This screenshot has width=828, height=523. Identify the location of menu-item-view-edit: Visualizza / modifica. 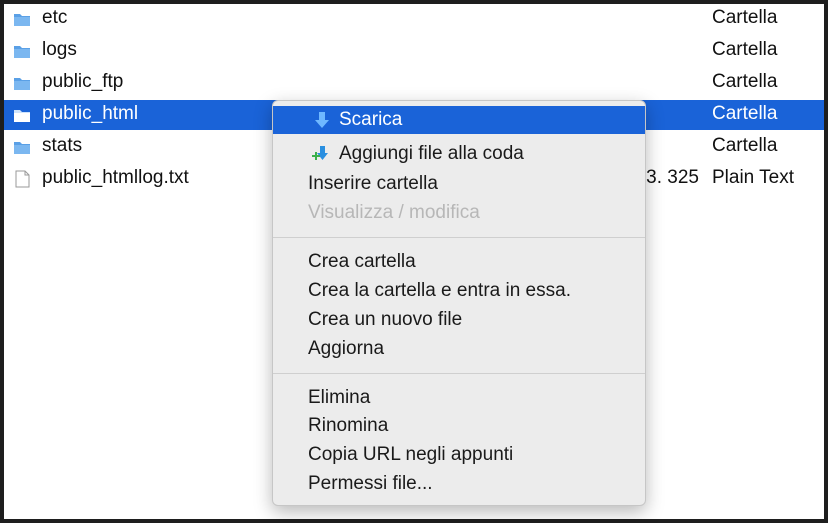
(394, 212).